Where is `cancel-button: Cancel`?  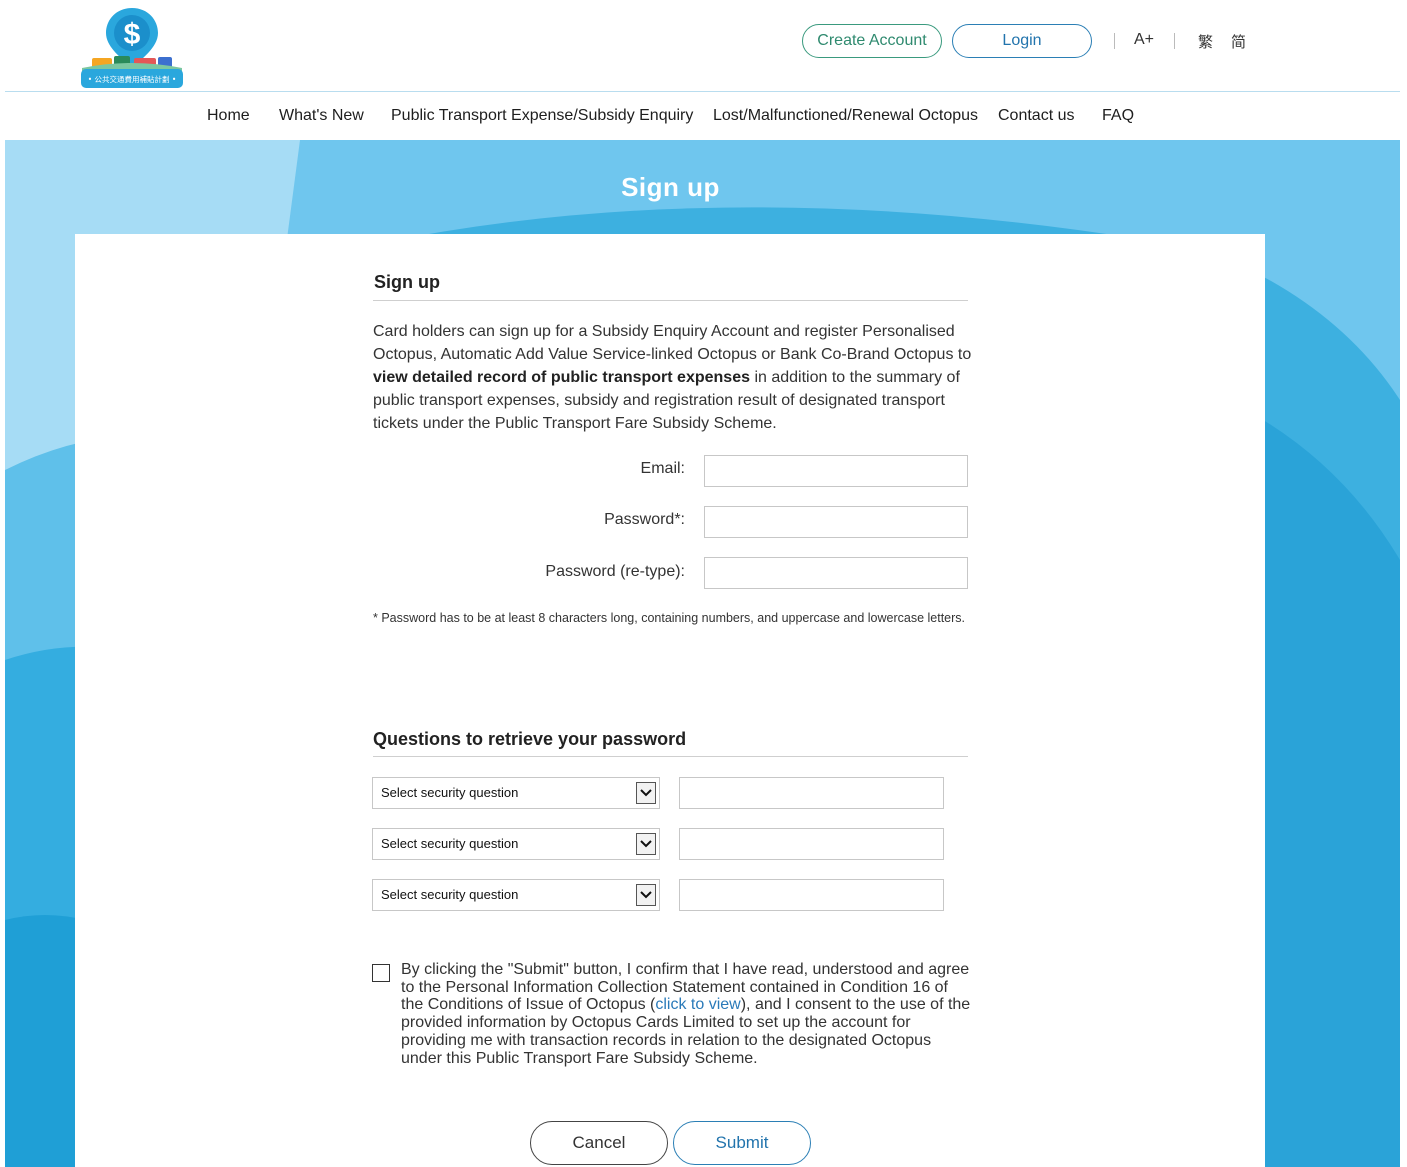 cancel-button: Cancel is located at coordinates (599, 1143).